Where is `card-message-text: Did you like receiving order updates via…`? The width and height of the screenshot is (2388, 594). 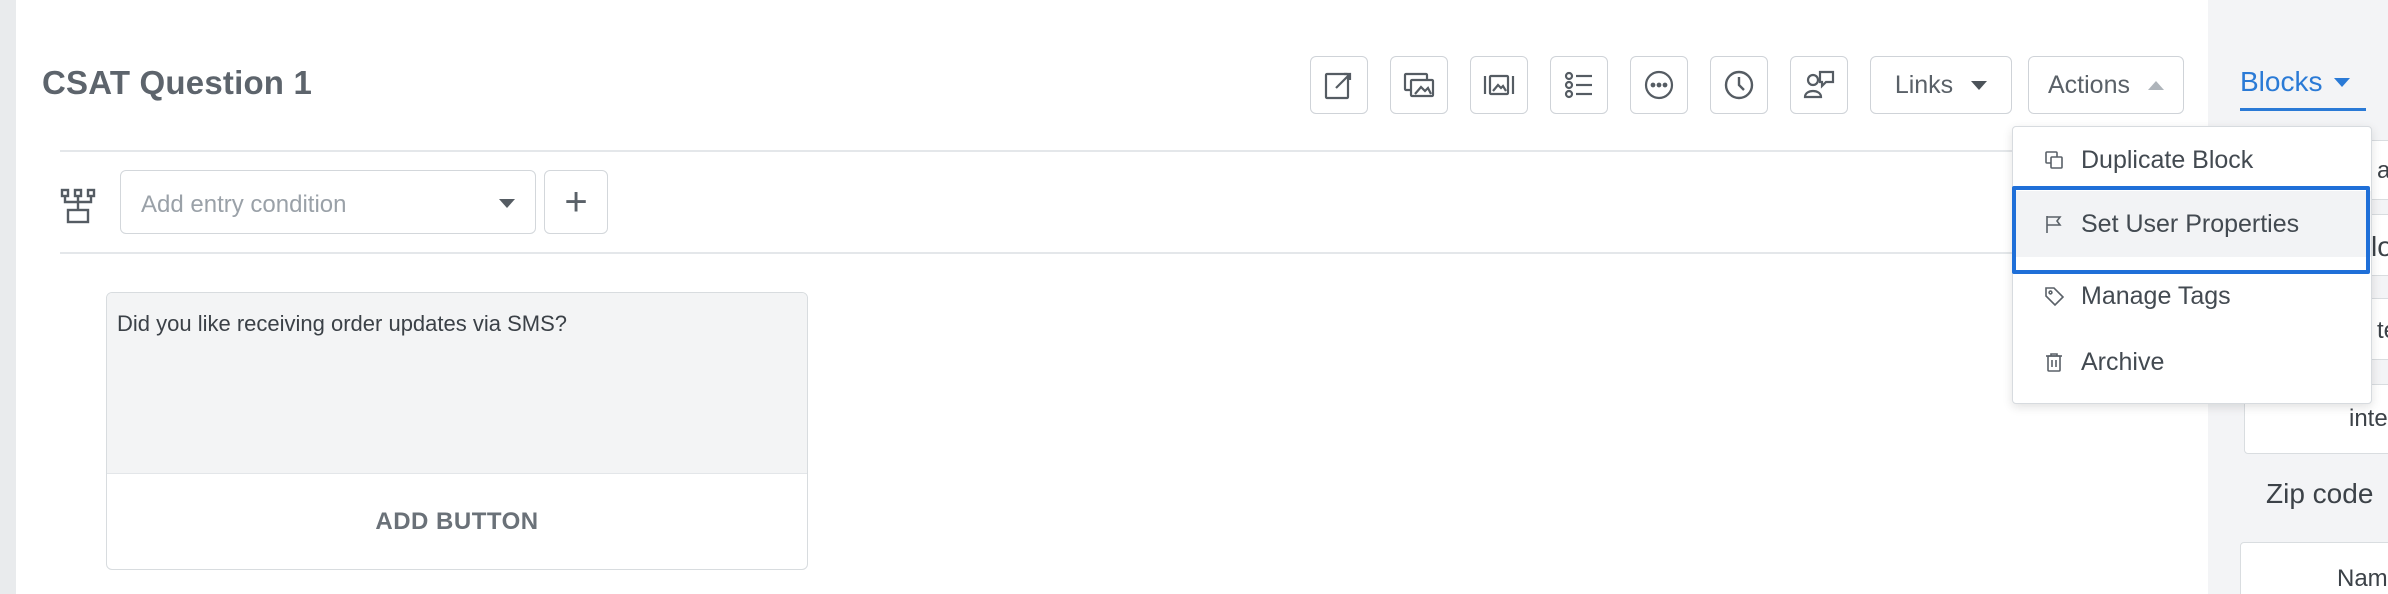
card-message-text: Did you like receiving order updates via… is located at coordinates (457, 383).